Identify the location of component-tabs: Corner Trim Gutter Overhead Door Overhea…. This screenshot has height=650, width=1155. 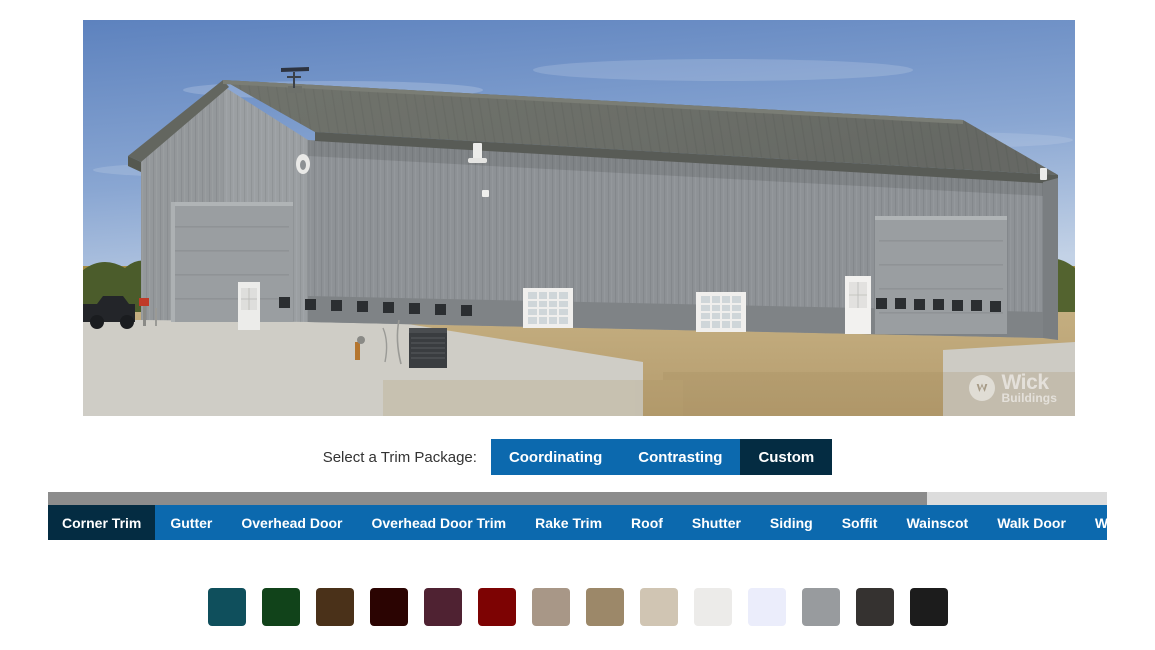
(577, 522).